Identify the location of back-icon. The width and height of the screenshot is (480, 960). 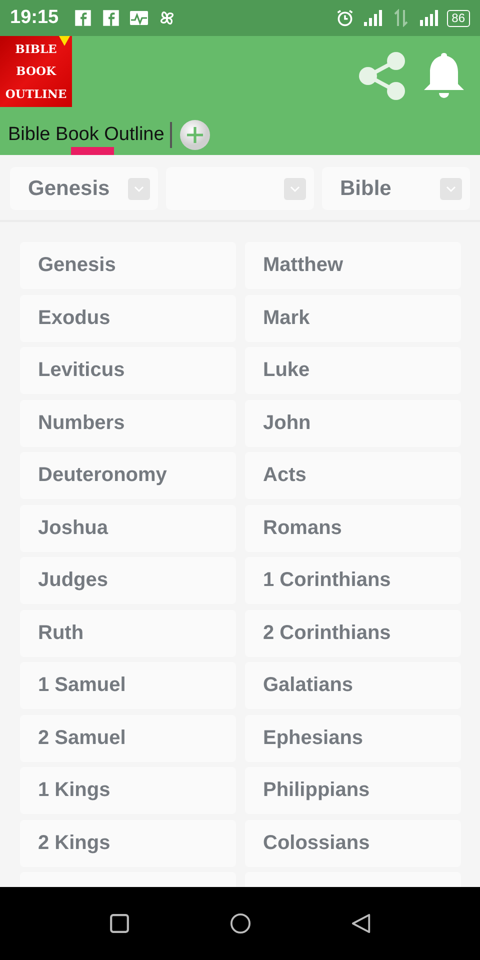
(361, 923).